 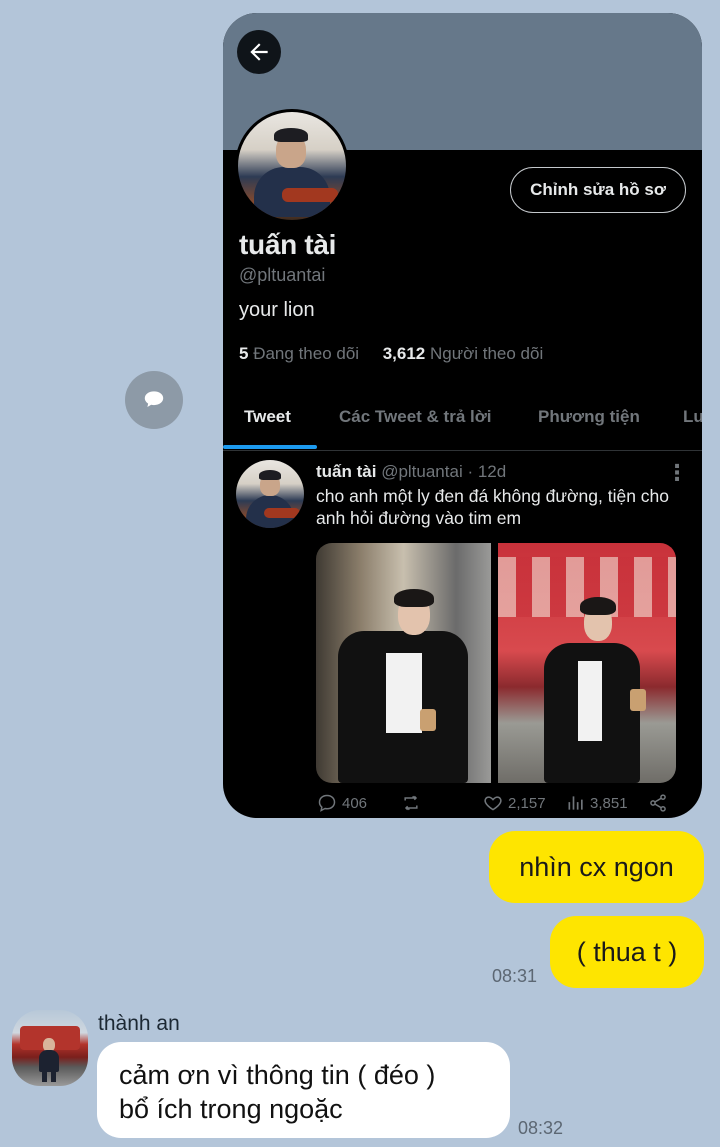 What do you see at coordinates (270, 494) in the screenshot?
I see `tweet-author-avatar` at bounding box center [270, 494].